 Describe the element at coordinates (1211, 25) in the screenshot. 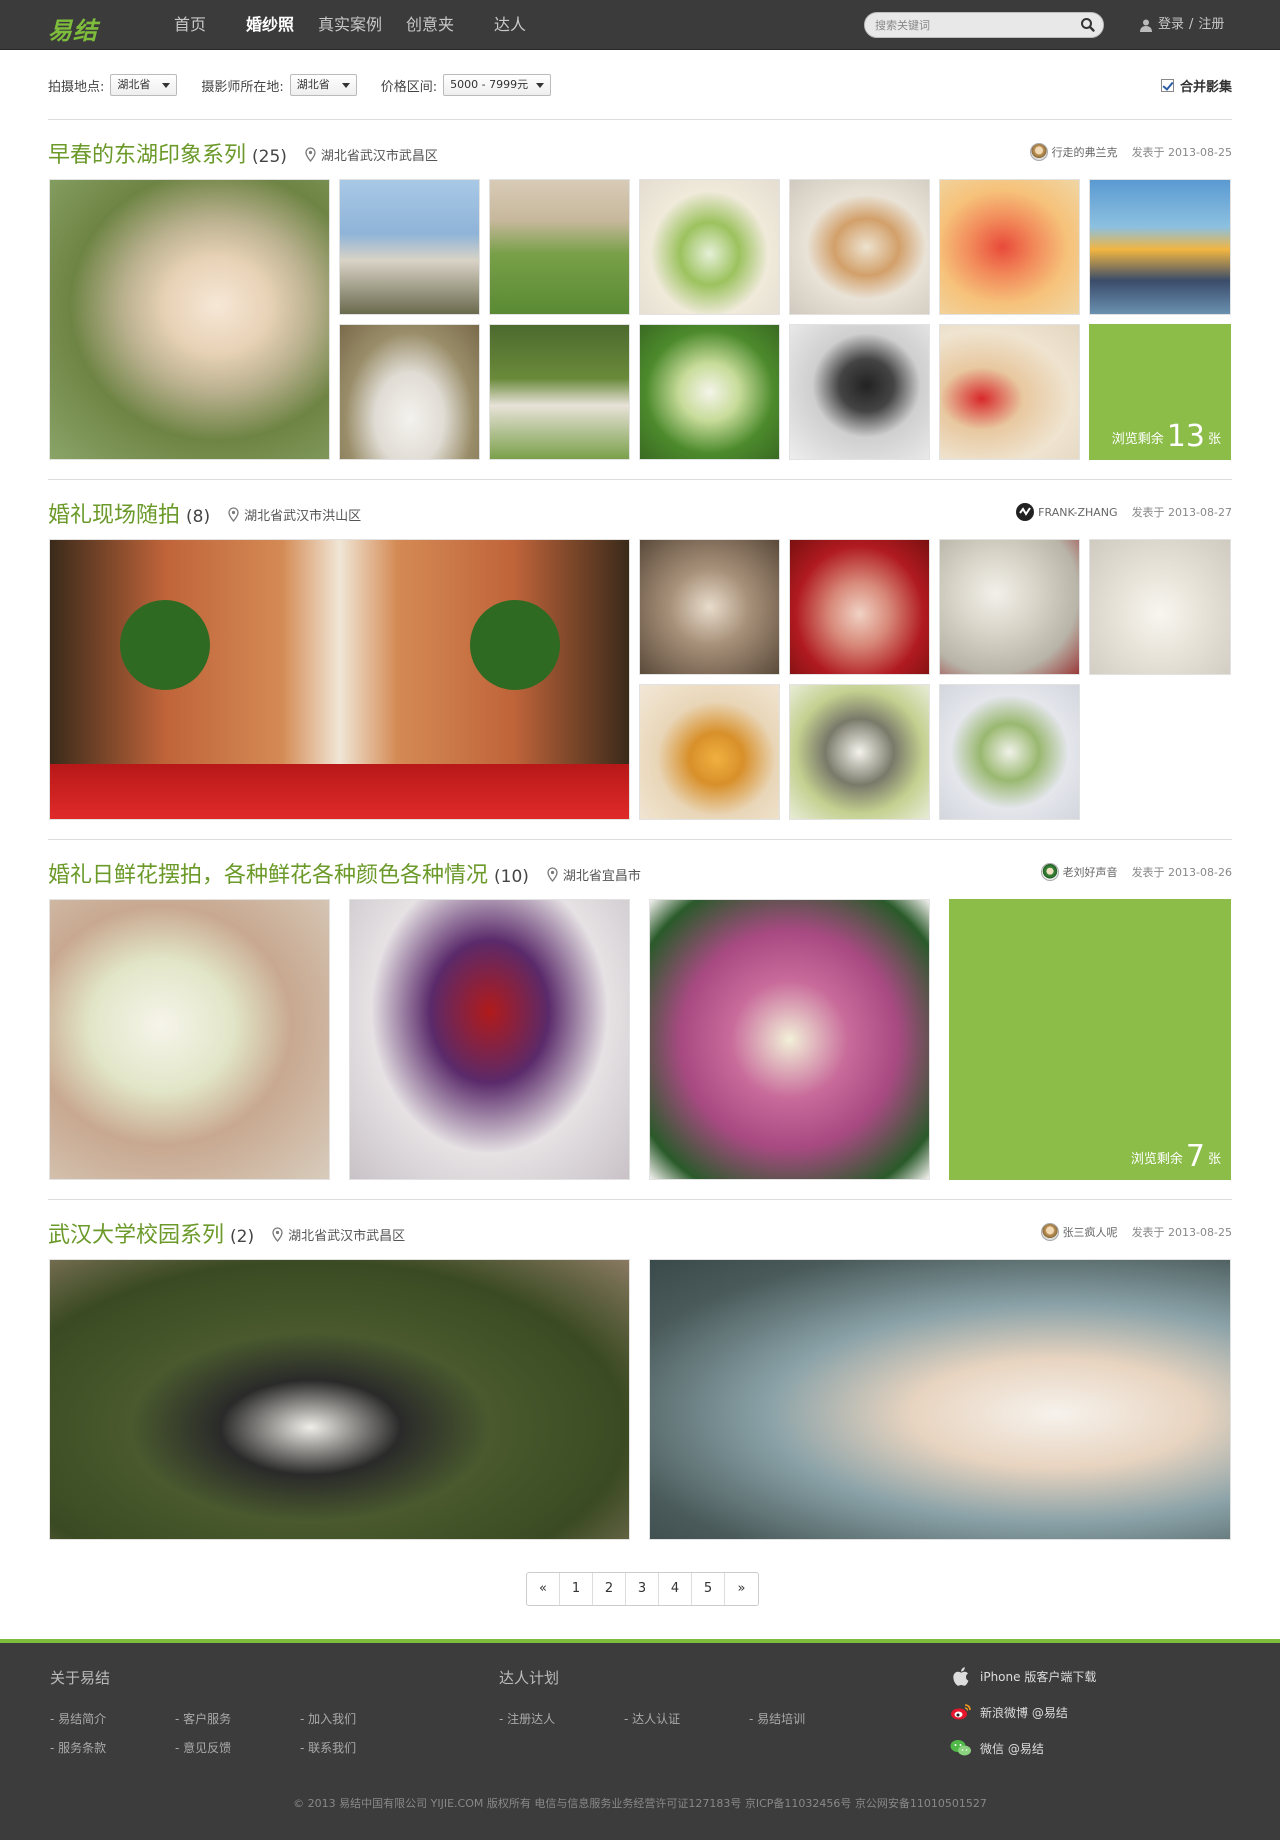

I see `register-link: 注册` at that location.